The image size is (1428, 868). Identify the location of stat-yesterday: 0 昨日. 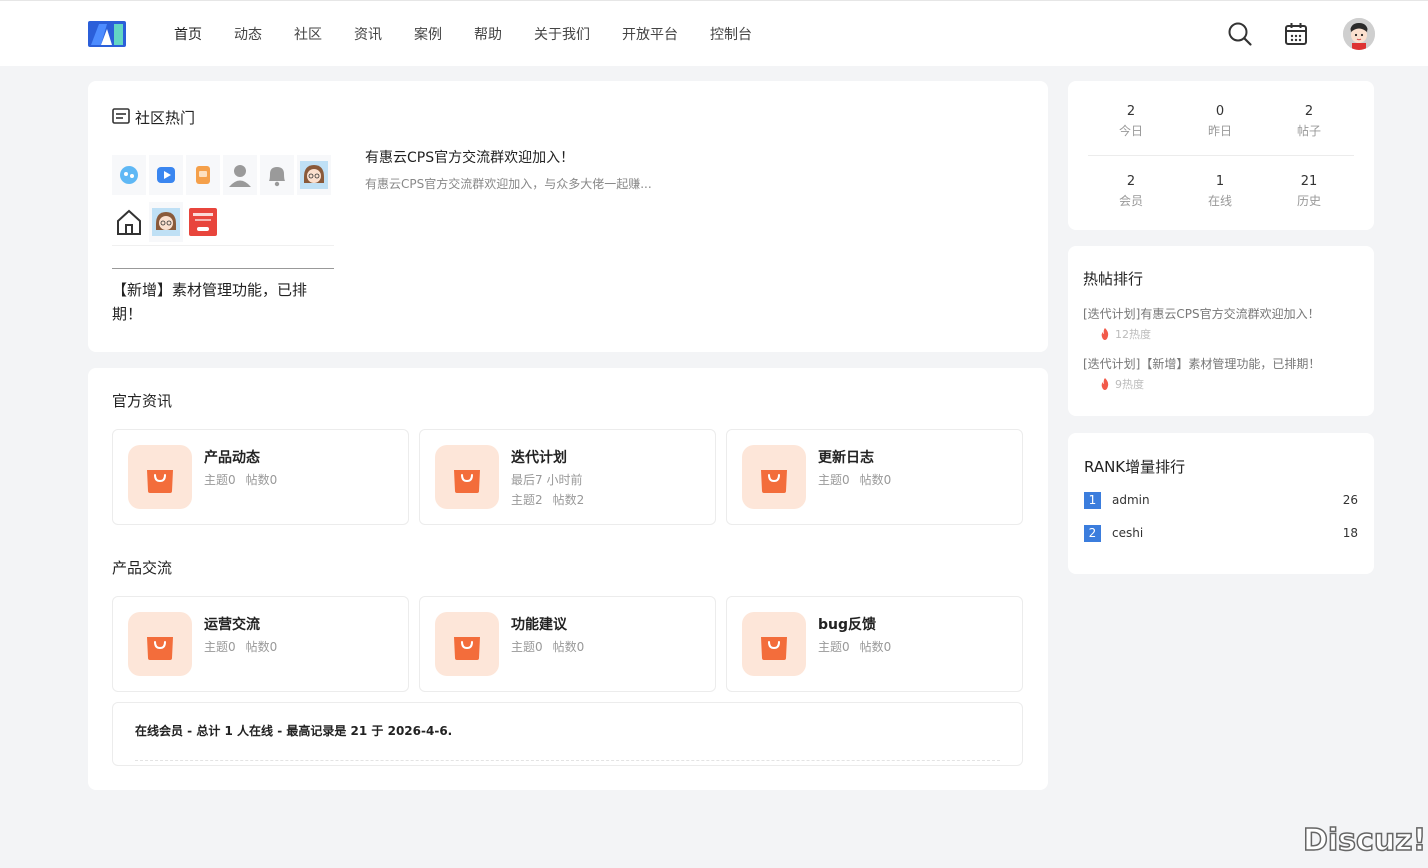
(1219, 121).